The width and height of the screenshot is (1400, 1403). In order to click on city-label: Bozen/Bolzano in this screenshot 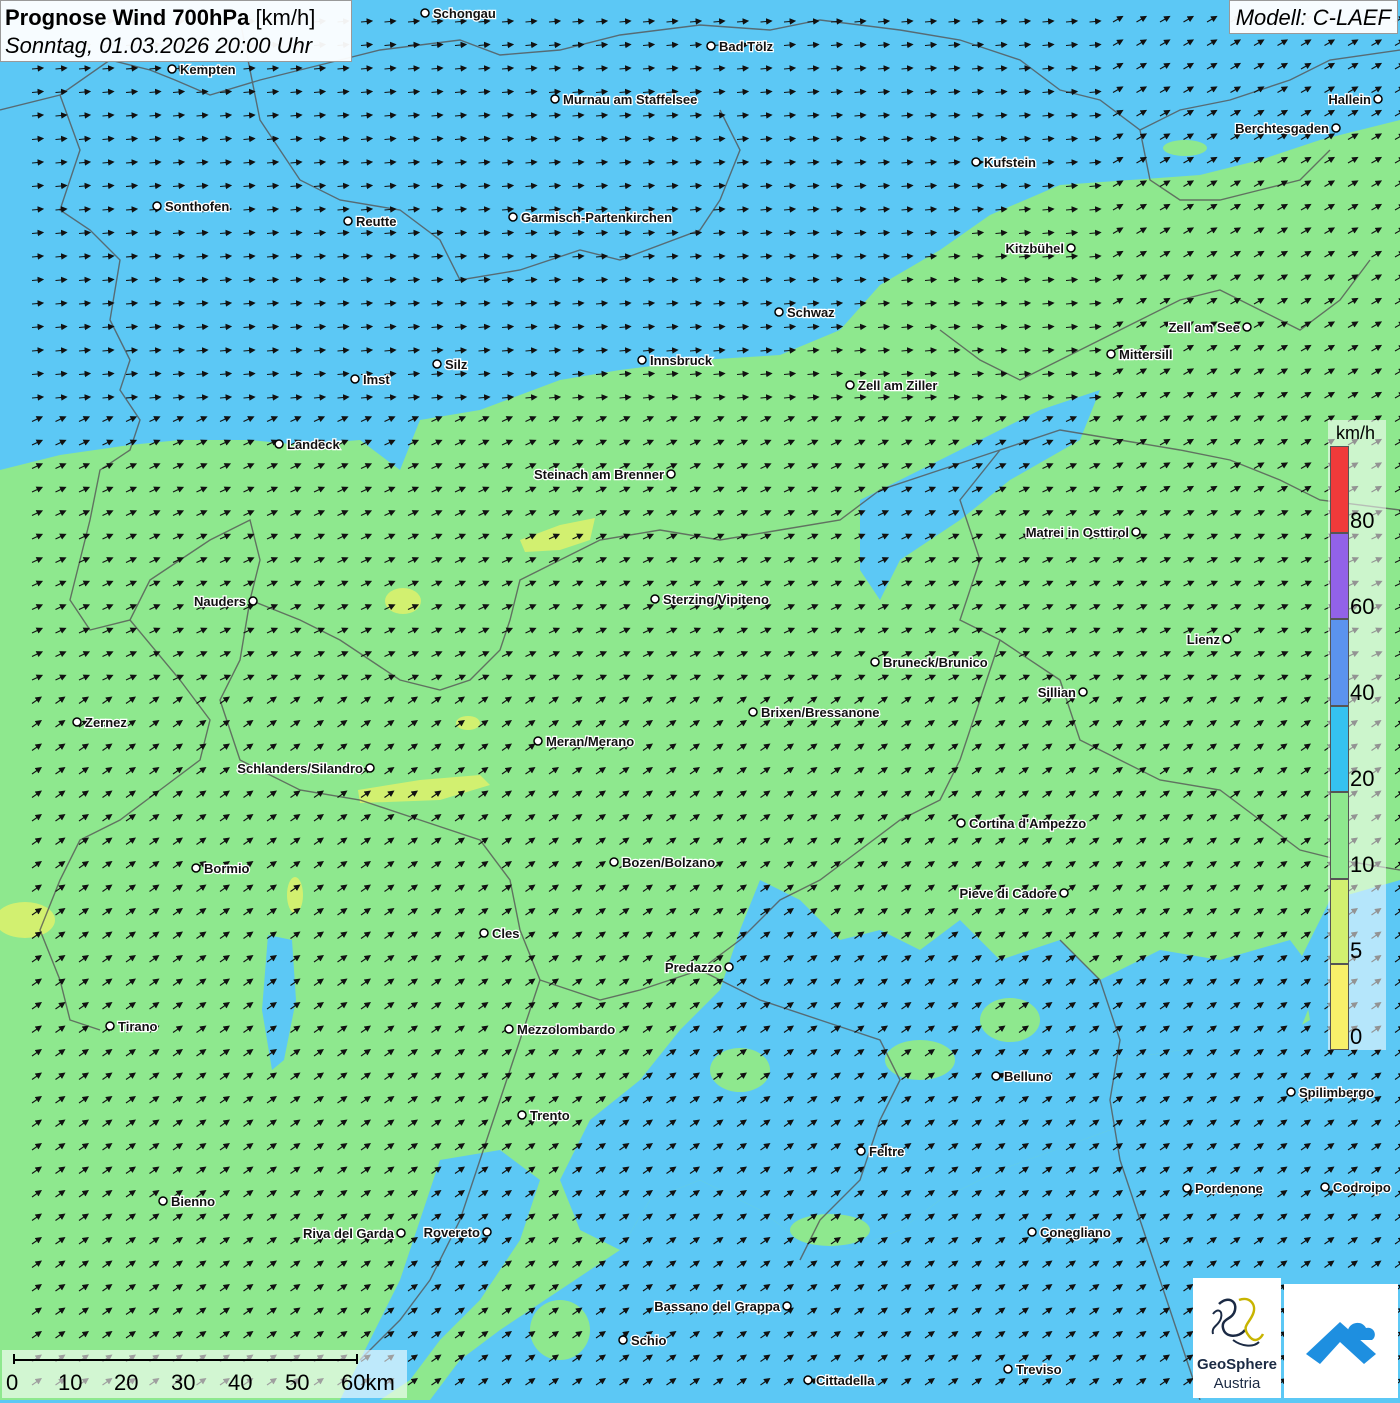, I will do `click(668, 862)`.